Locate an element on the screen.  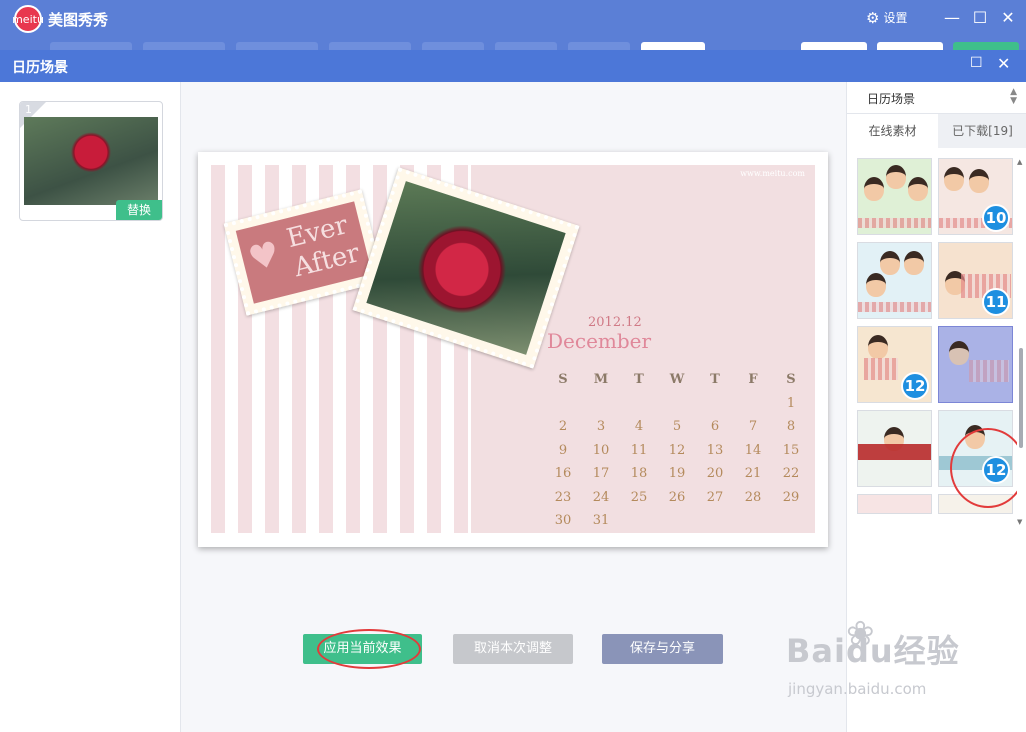
calendar-day: 29 is located at coordinates (791, 497).